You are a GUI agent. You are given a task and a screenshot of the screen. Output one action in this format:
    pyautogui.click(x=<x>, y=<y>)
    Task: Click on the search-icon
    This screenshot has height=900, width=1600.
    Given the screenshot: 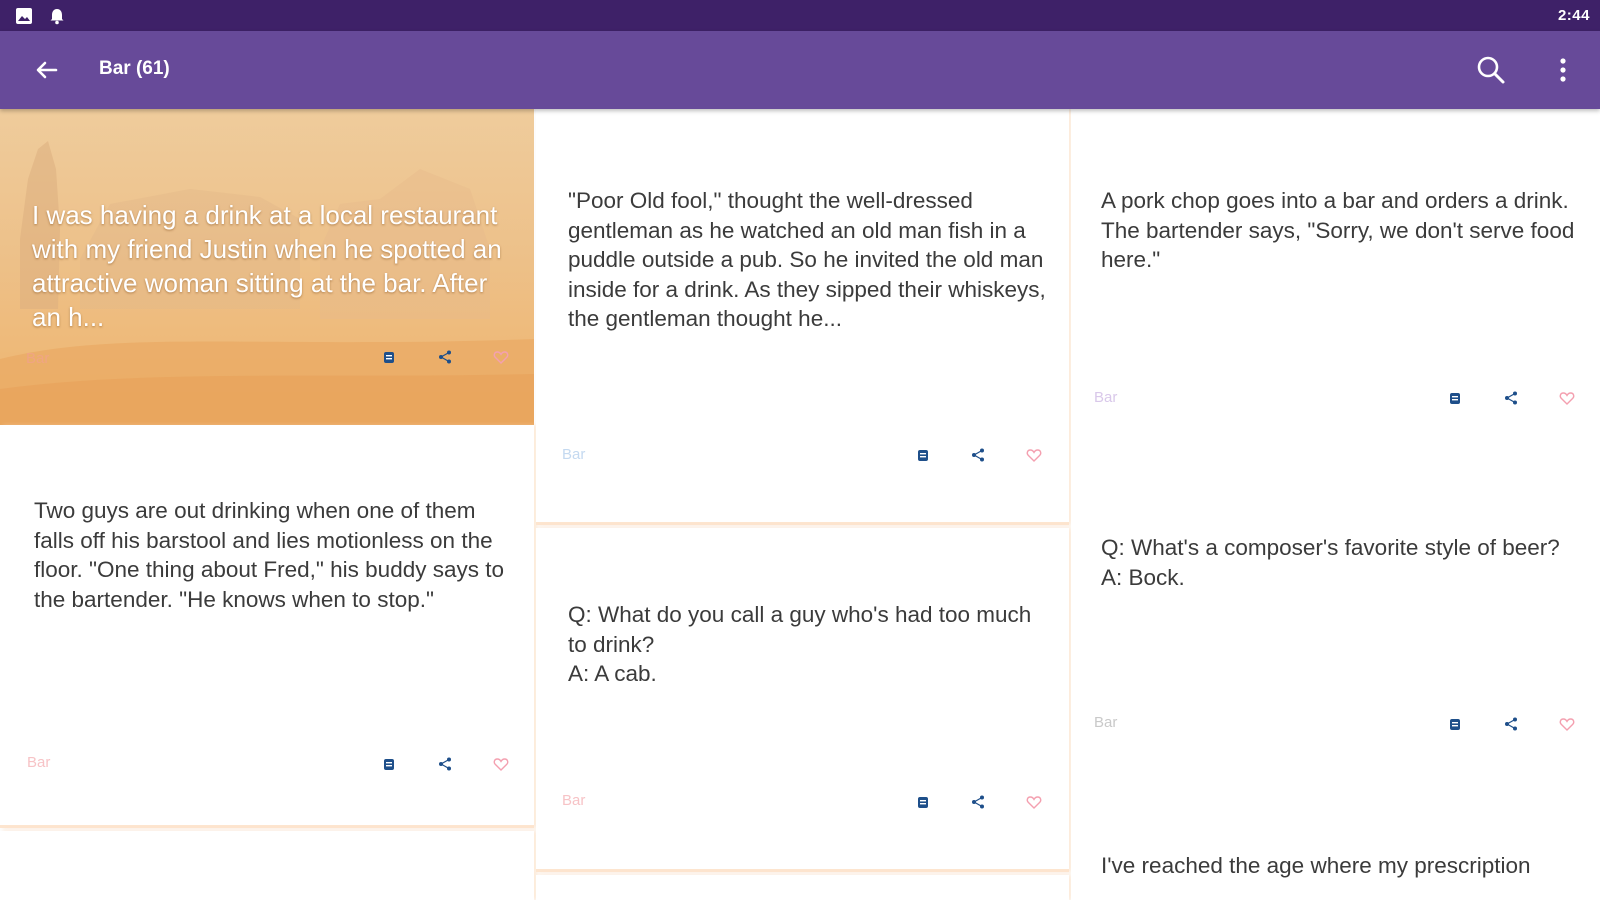 What is the action you would take?
    pyautogui.click(x=1491, y=70)
    